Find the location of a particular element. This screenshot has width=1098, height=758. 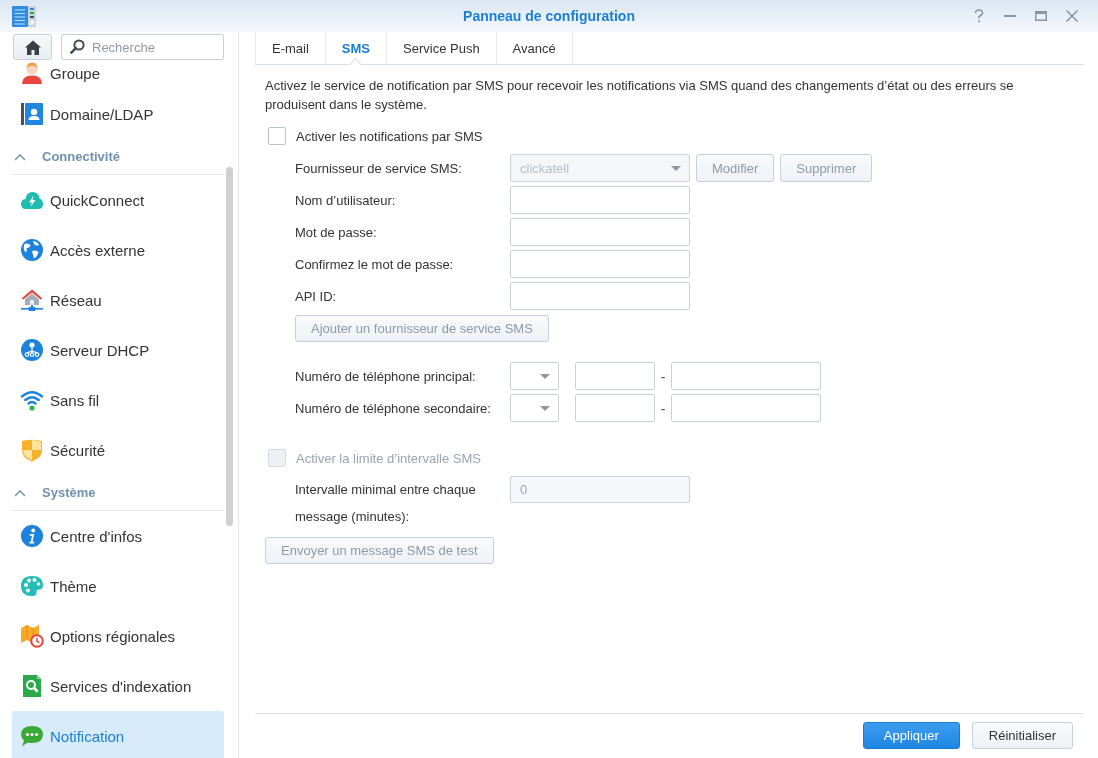

checkbox-label: Activer les notifications par SMS is located at coordinates (389, 136).